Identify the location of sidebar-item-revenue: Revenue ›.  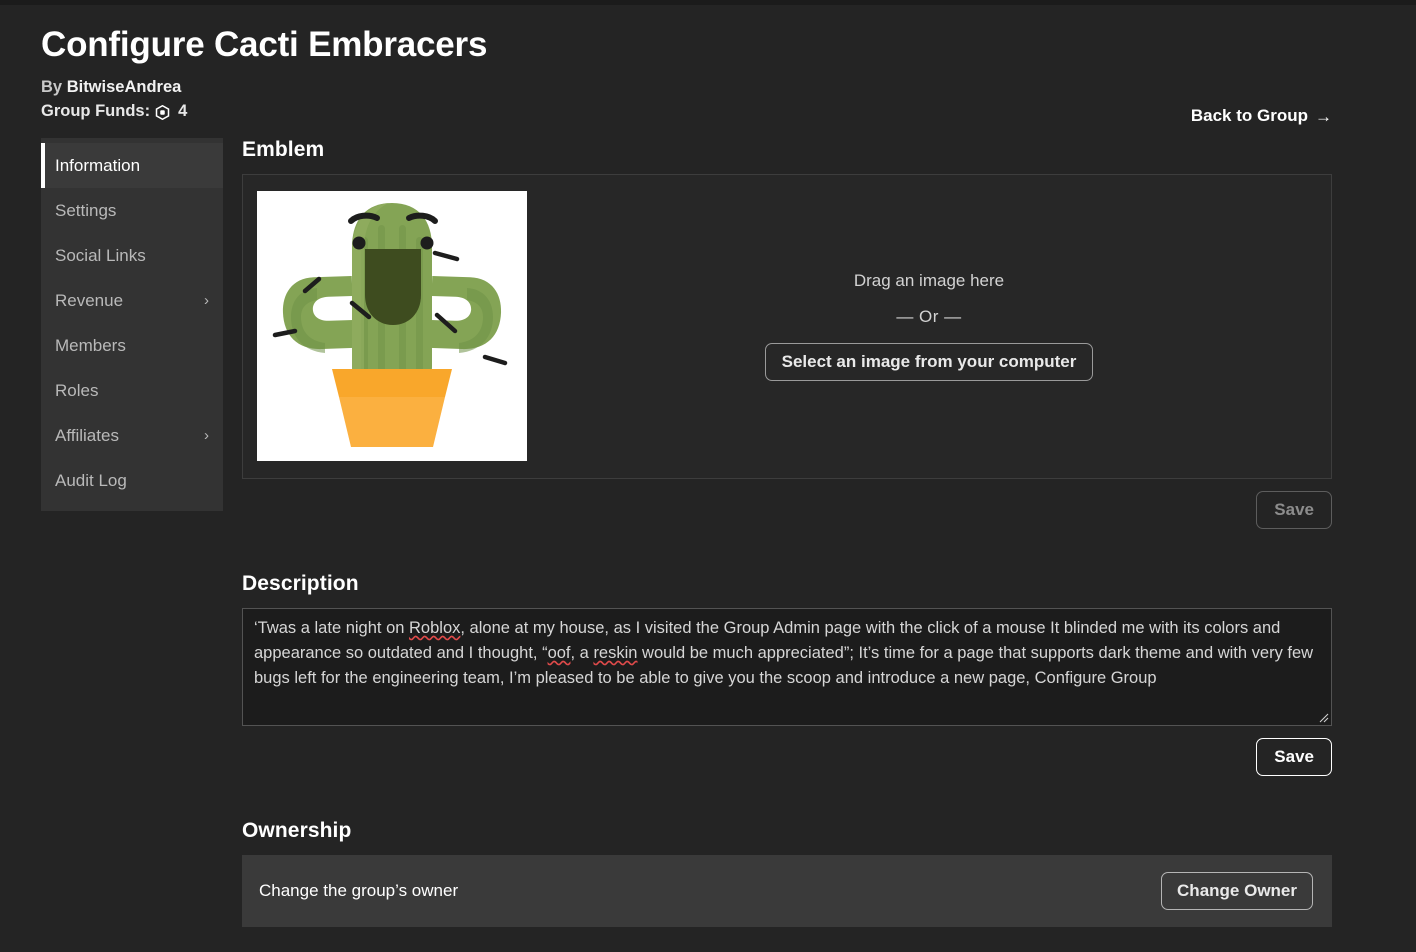
(132, 300).